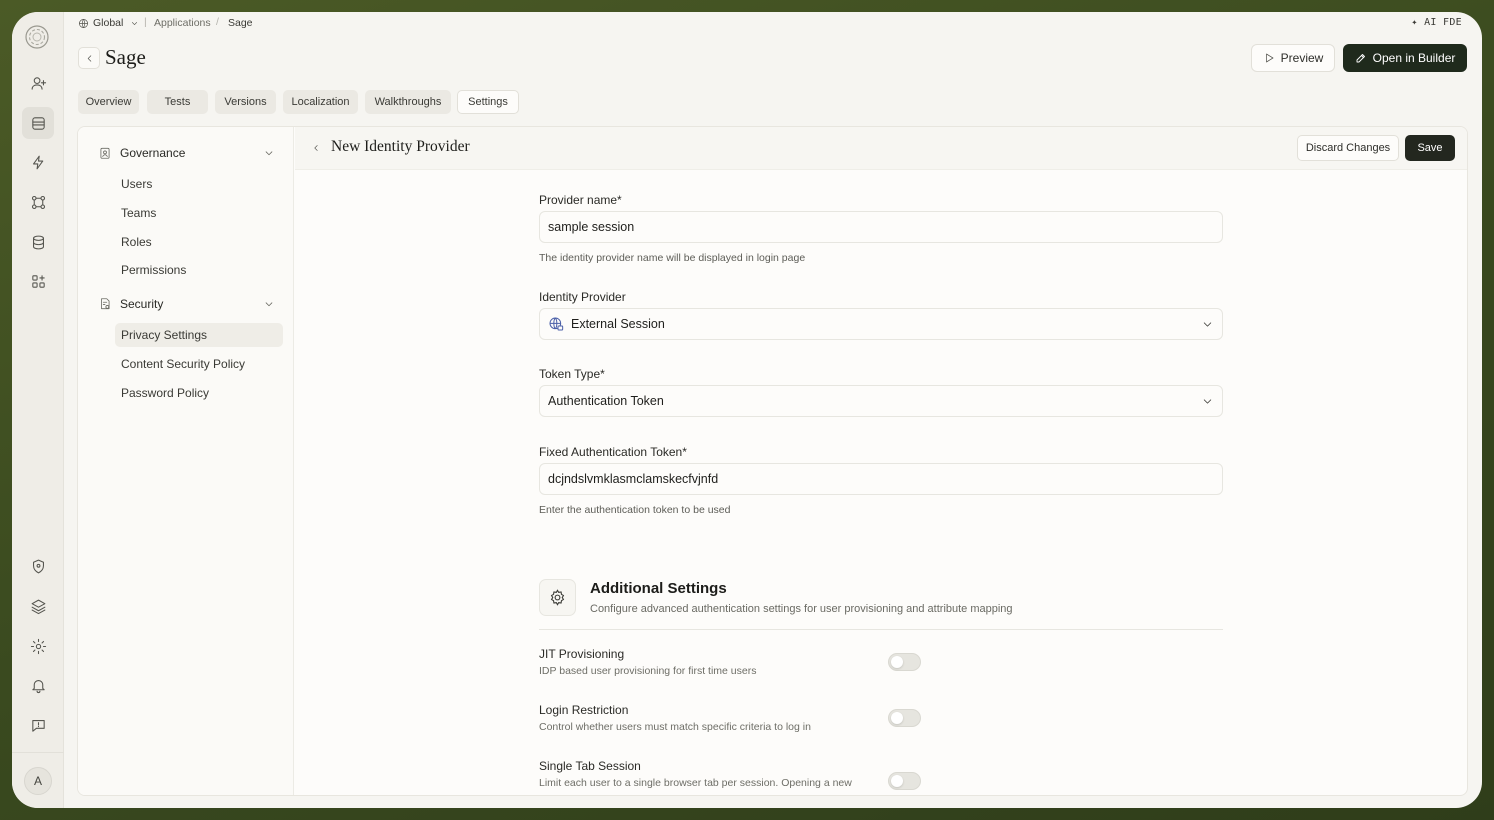 The height and width of the screenshot is (820, 1494). What do you see at coordinates (199, 335) in the screenshot?
I see `subnav-item-privacy-settings: Privacy Settings` at bounding box center [199, 335].